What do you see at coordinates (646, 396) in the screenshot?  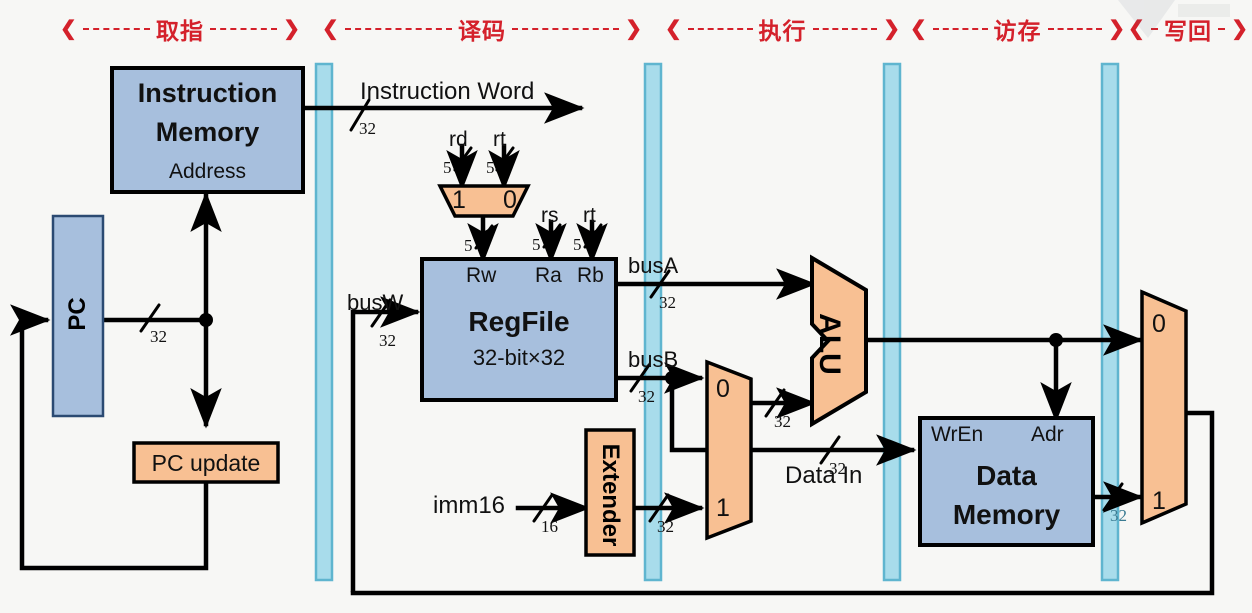 I see `width-busb: 32` at bounding box center [646, 396].